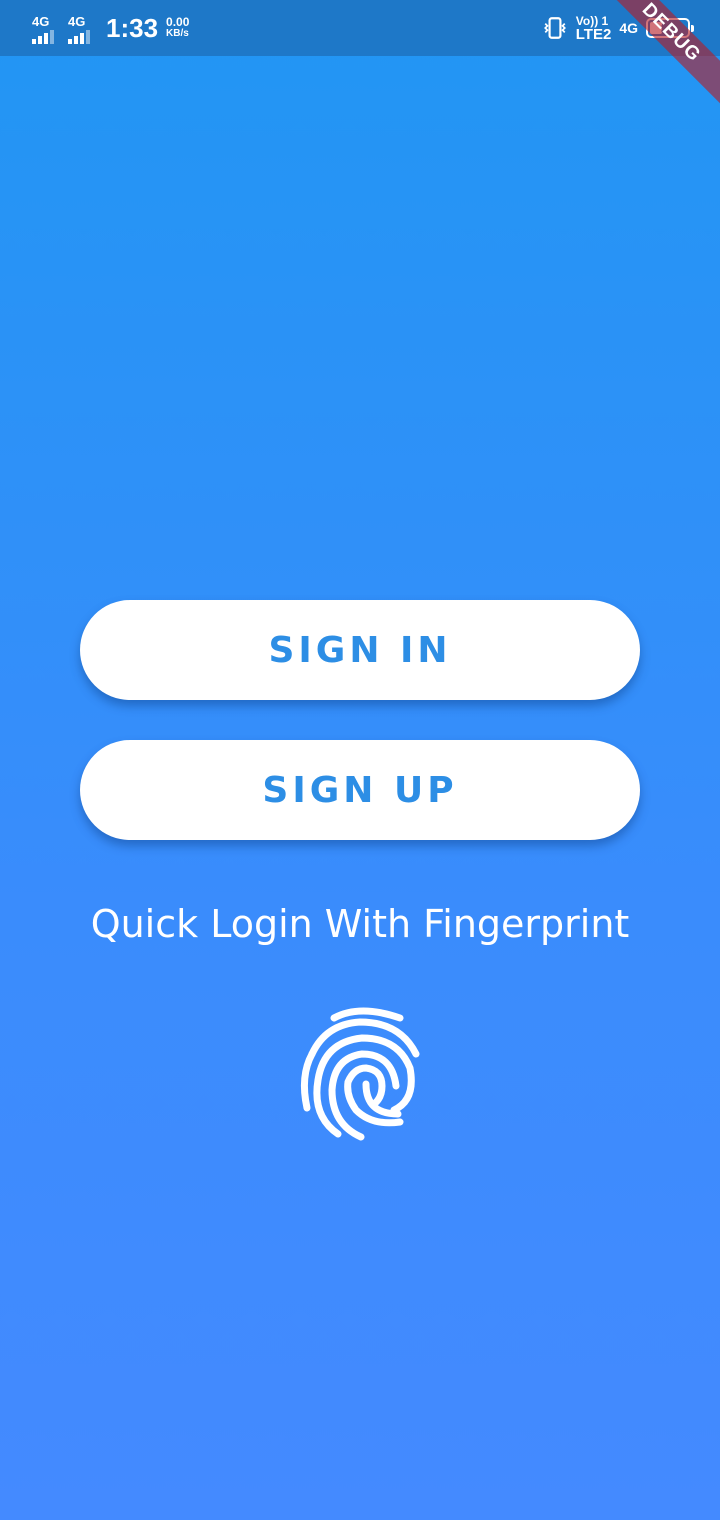  What do you see at coordinates (77, 21) in the screenshot?
I see `sim2-network-type: 4G` at bounding box center [77, 21].